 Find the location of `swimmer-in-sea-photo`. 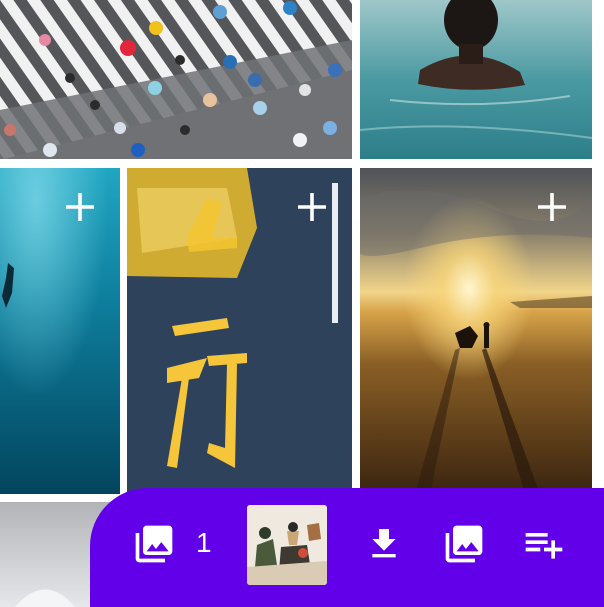

swimmer-in-sea-photo is located at coordinates (476, 79).